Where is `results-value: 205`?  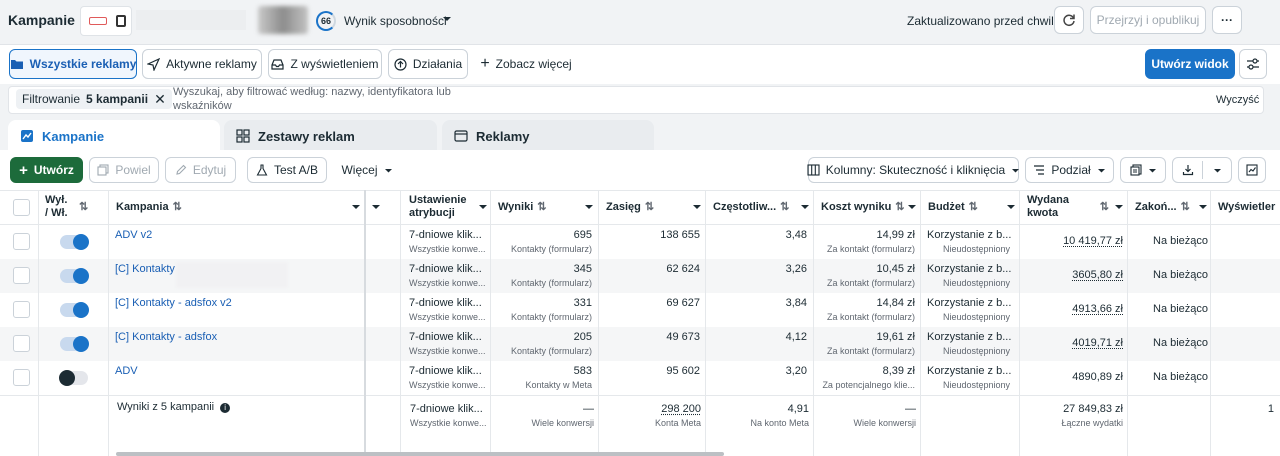 results-value: 205 is located at coordinates (582, 337).